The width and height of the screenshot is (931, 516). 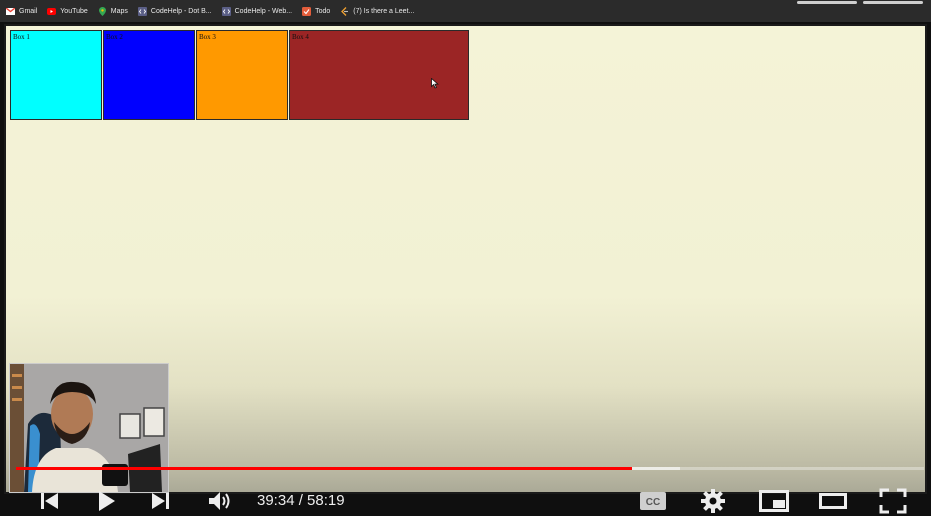 I want to click on theater-mode-button, so click(x=833, y=501).